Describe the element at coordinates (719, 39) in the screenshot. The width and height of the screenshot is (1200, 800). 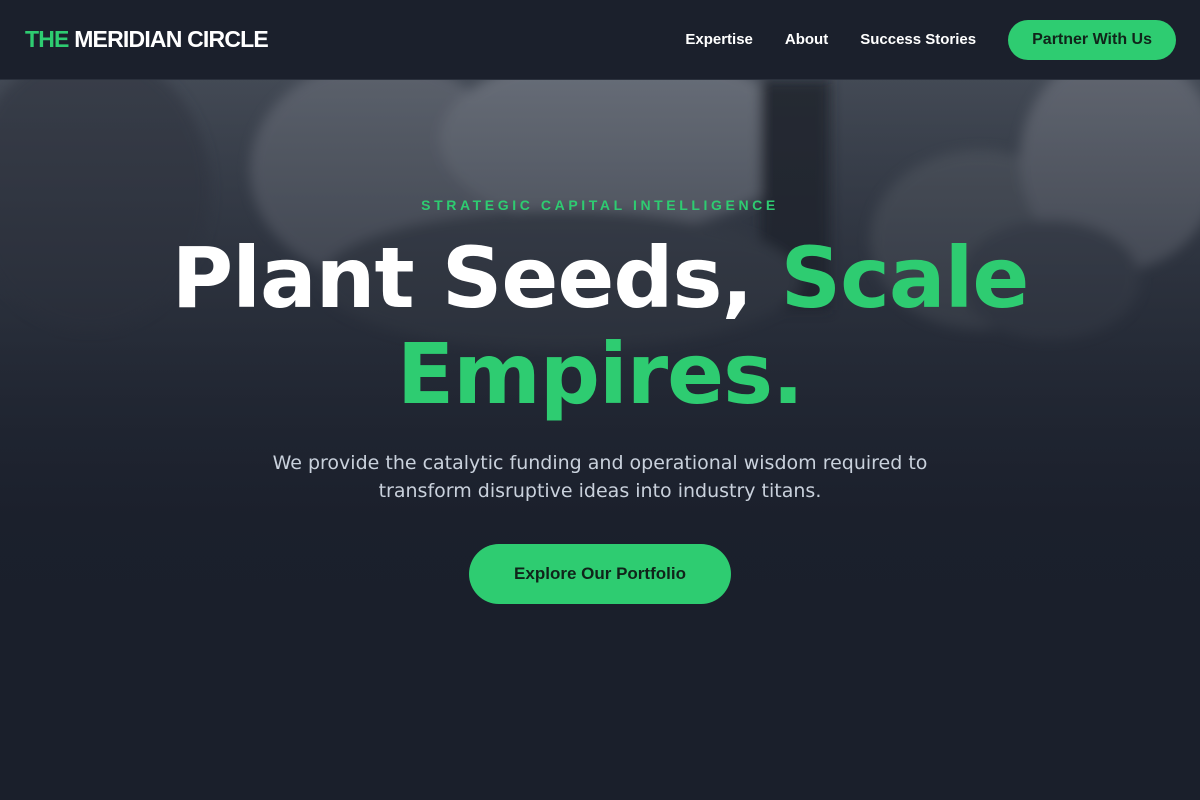
I see `nav-link-expertise: Expertise` at that location.